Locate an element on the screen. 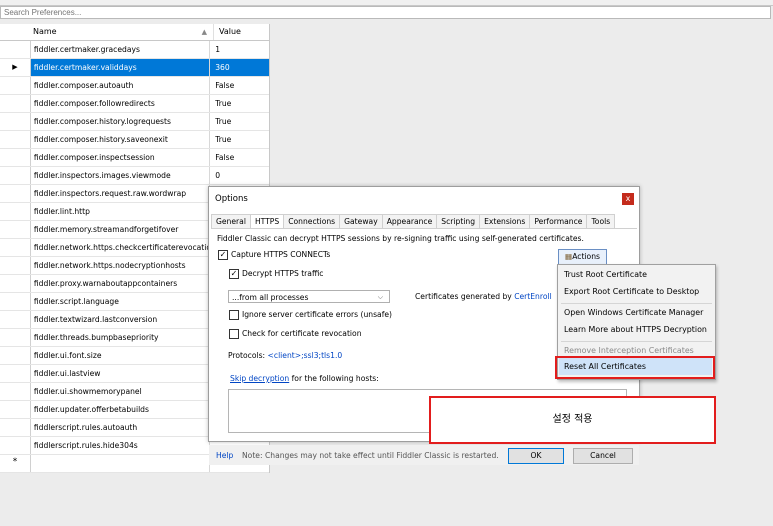 This screenshot has width=773, height=526. table-row: fiddler.composer.history.logrequests True is located at coordinates (134, 122).